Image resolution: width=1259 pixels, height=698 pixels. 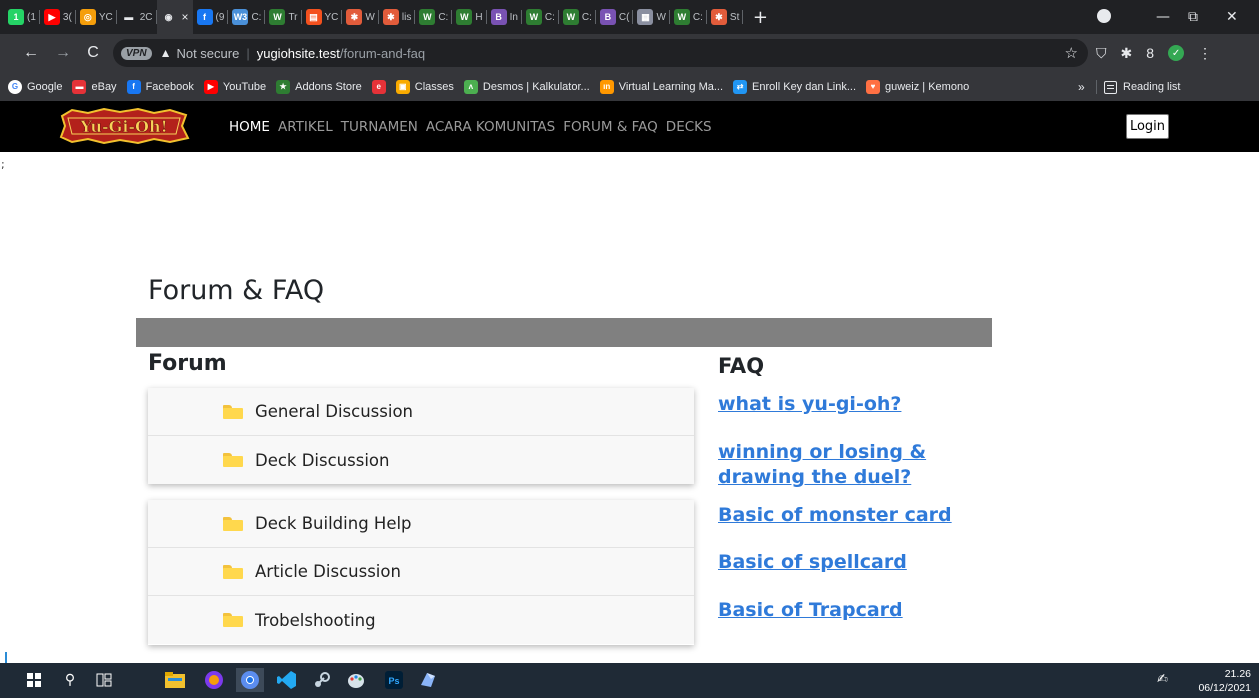 I want to click on profile-icon: 8, so click(x=1150, y=53).